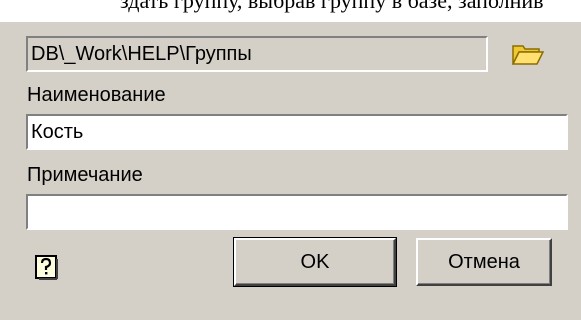  Describe the element at coordinates (484, 262) in the screenshot. I see `cancel-button: Отмена` at that location.